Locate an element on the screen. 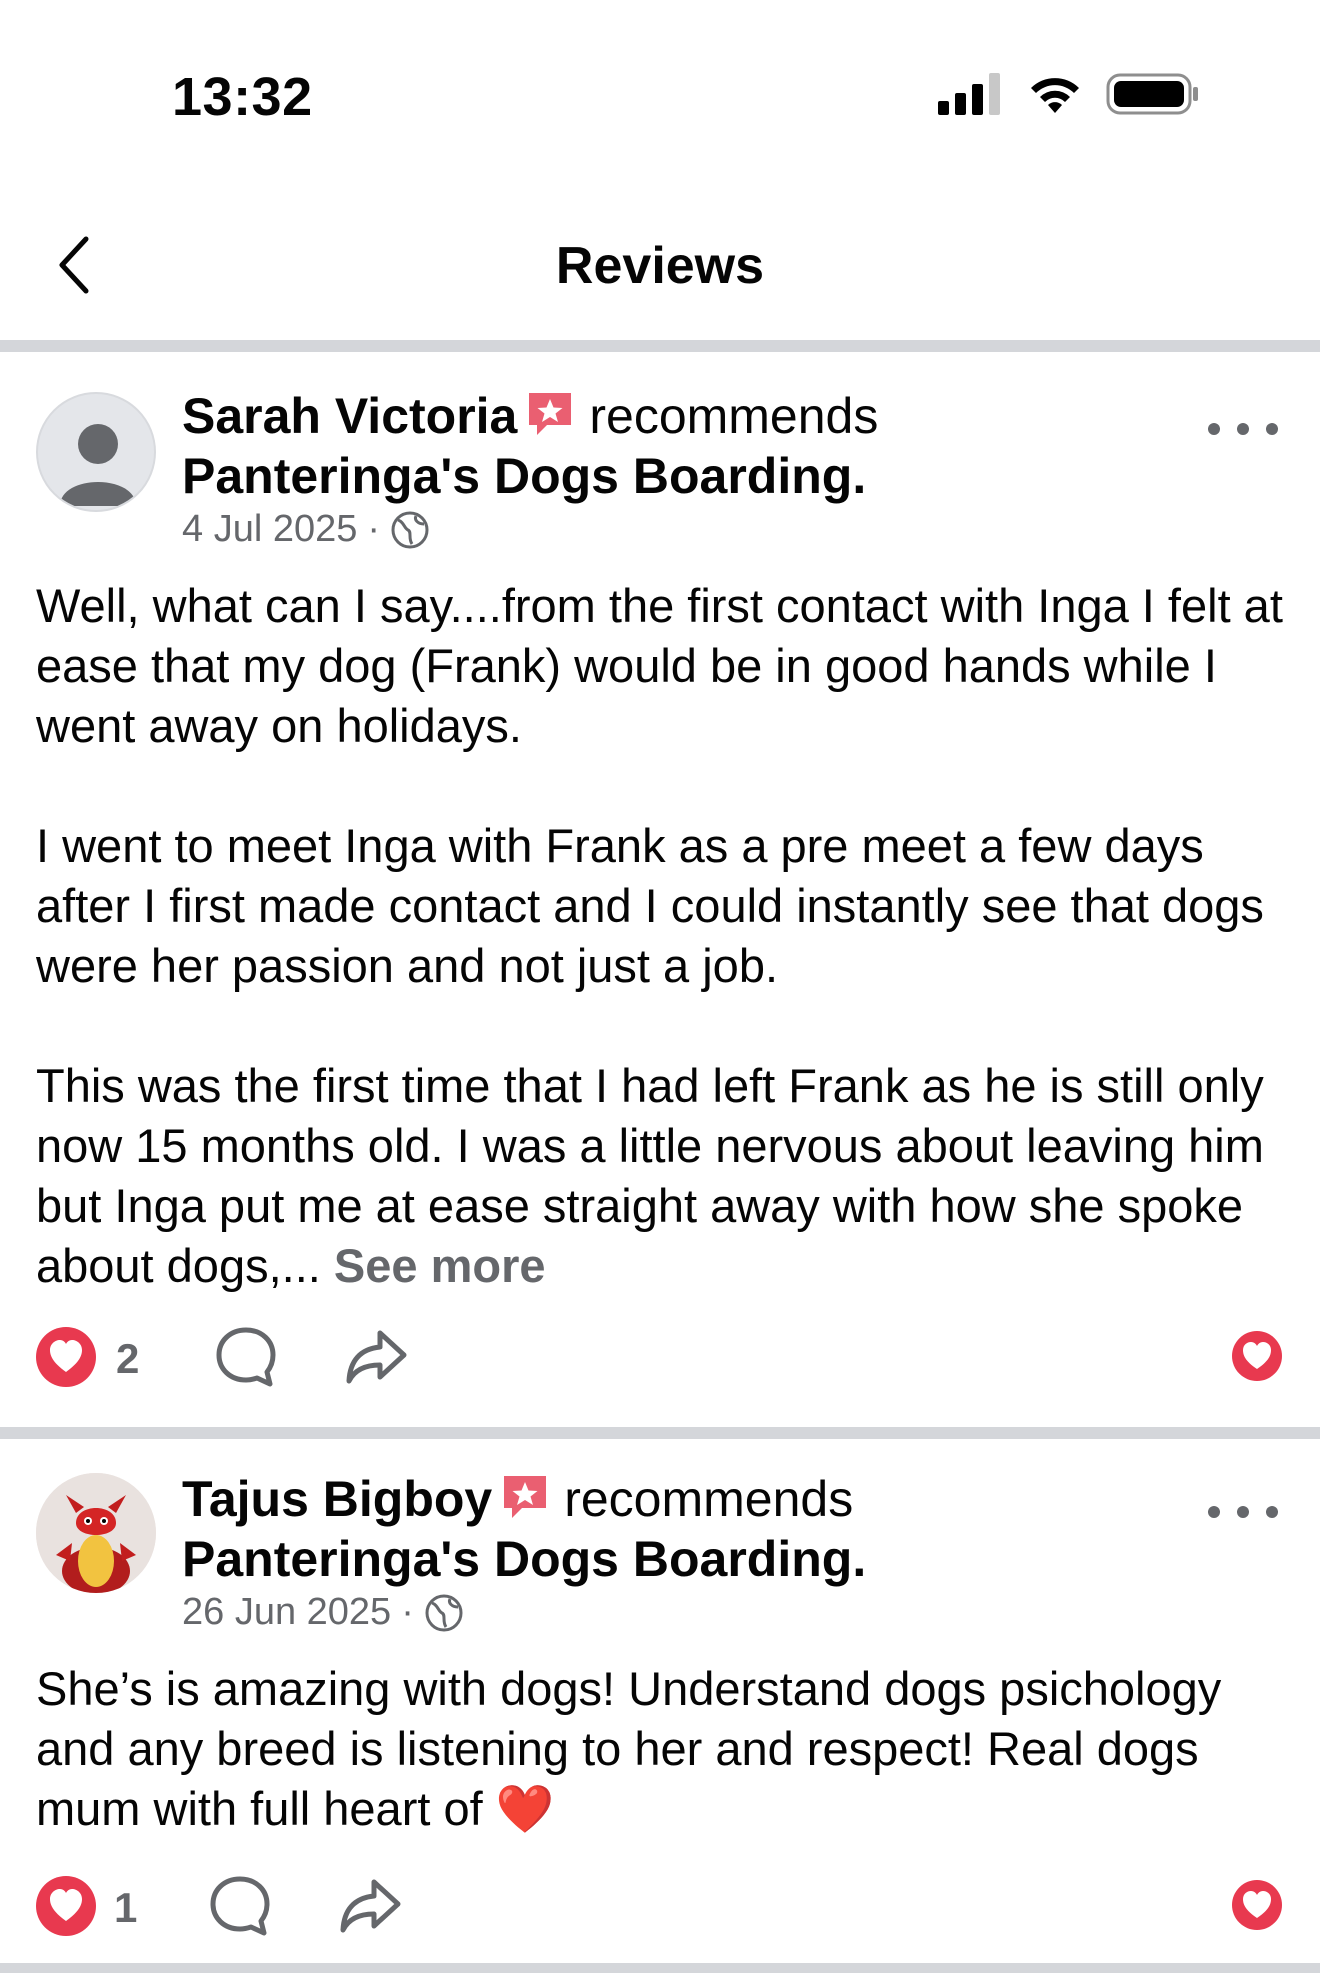 The height and width of the screenshot is (1973, 1320). review-meta: 4 Jul 2025 · is located at coordinates (306, 529).